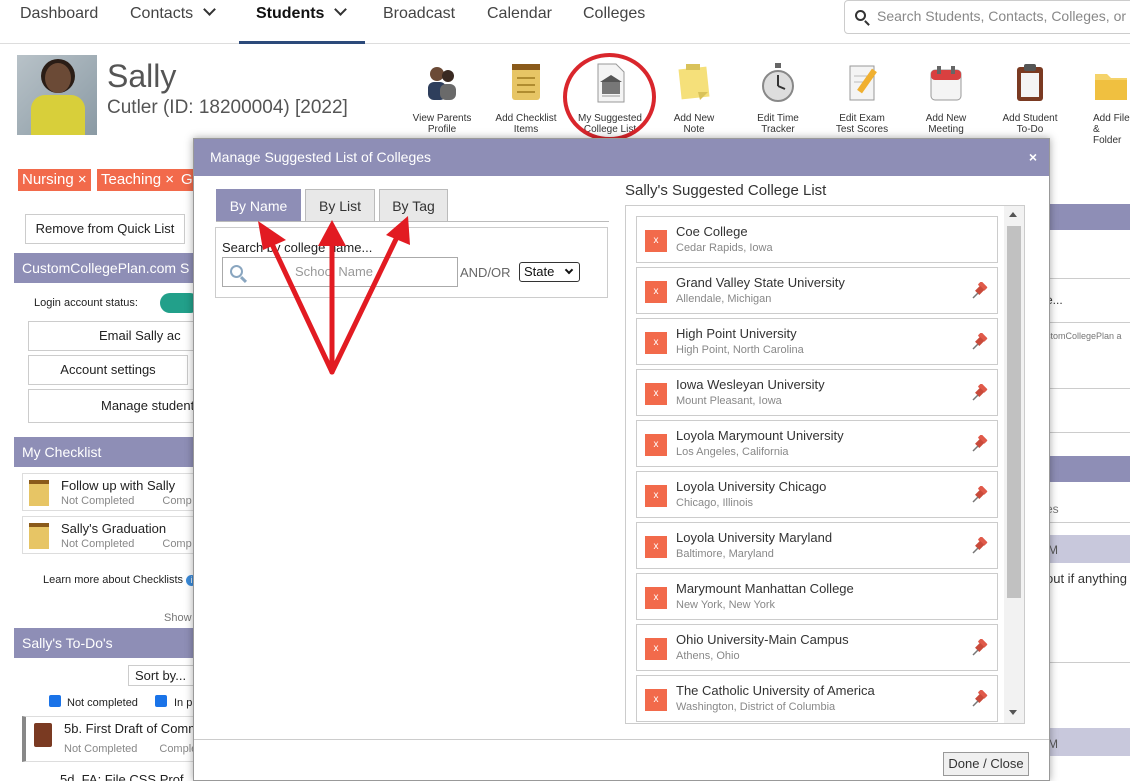 This screenshot has width=1130, height=781. What do you see at coordinates (485, 272) in the screenshot?
I see `and-or-label: AND/OR` at bounding box center [485, 272].